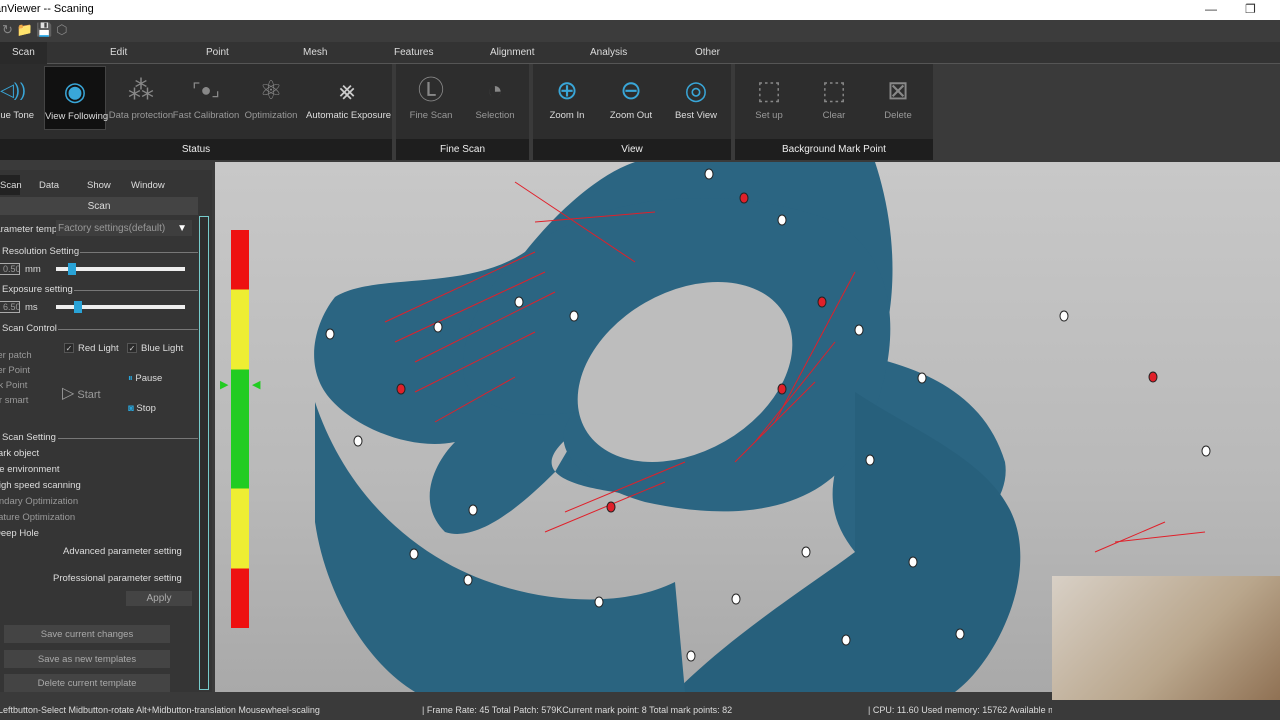  I want to click on selection-button: ◔ Selection, so click(495, 98).